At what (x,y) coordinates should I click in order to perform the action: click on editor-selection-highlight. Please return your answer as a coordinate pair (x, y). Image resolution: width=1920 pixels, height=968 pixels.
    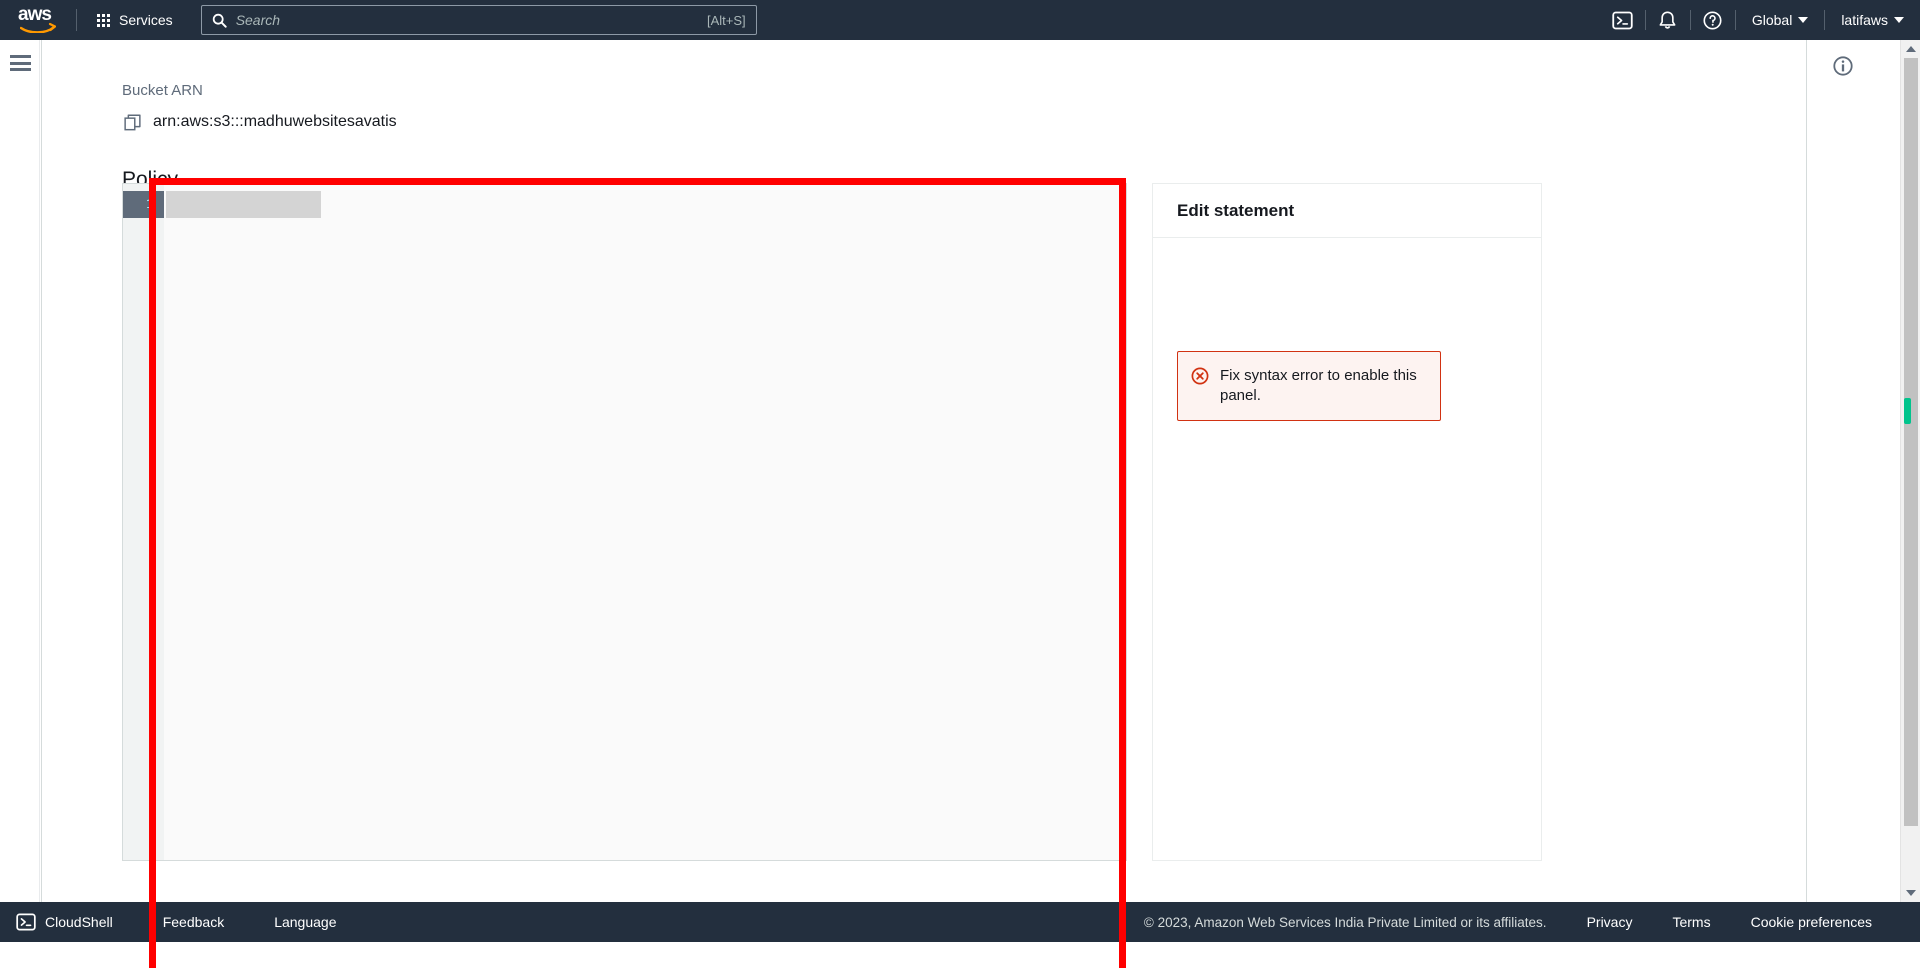
    Looking at the image, I should click on (243, 204).